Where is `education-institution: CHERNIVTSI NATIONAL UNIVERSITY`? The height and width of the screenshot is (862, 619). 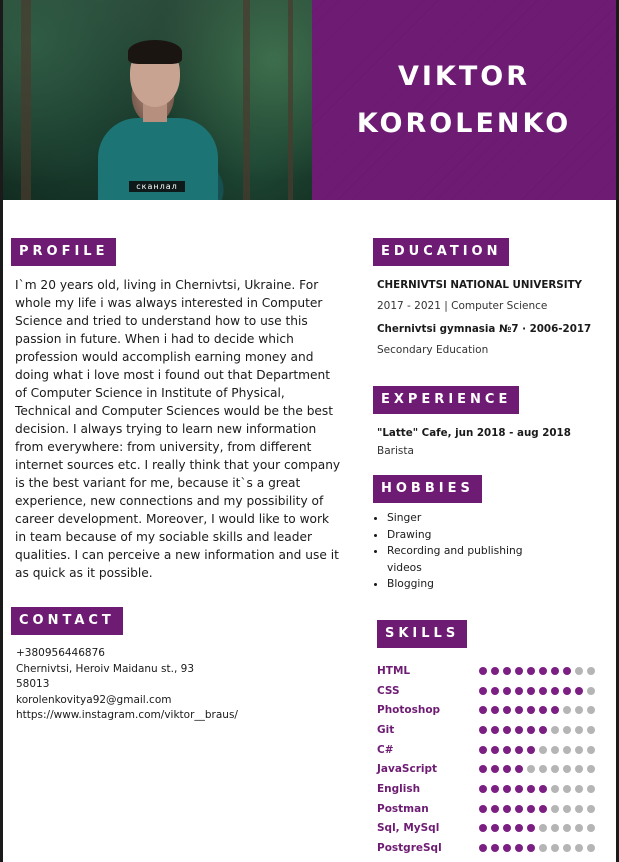
education-institution: CHERNIVTSI NATIONAL UNIVERSITY is located at coordinates (480, 285).